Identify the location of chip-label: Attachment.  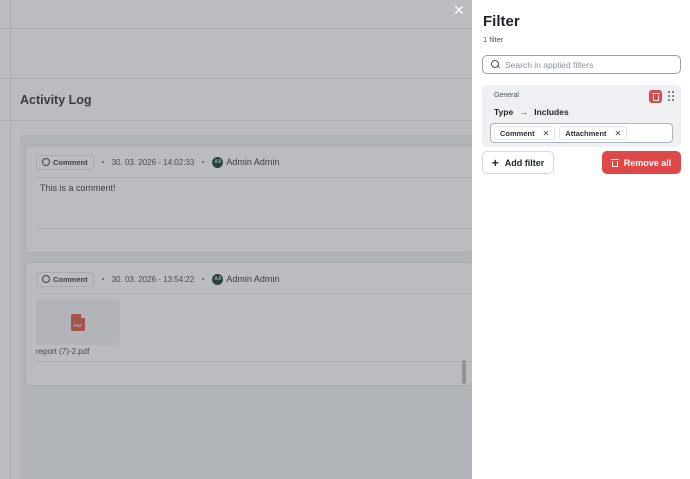
(586, 133).